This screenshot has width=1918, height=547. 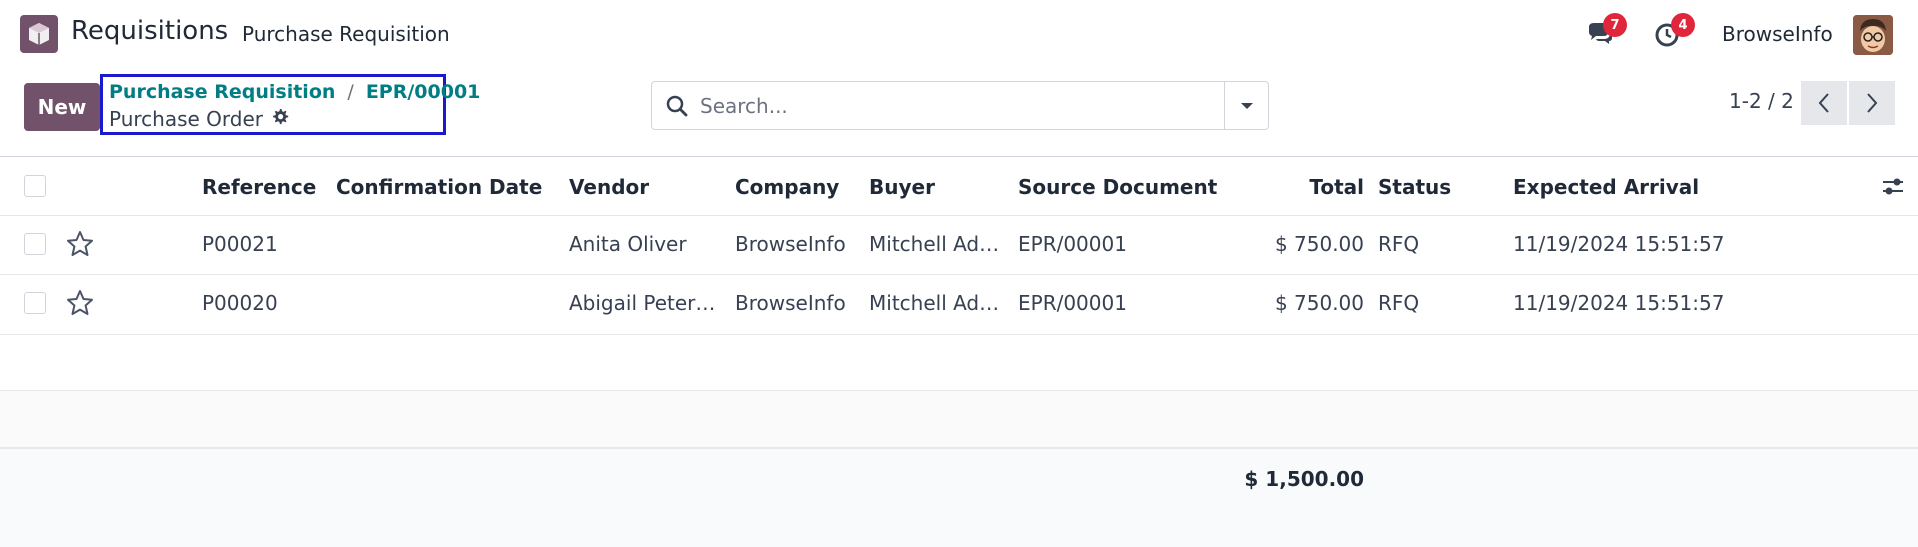 I want to click on user-avatar, so click(x=1873, y=35).